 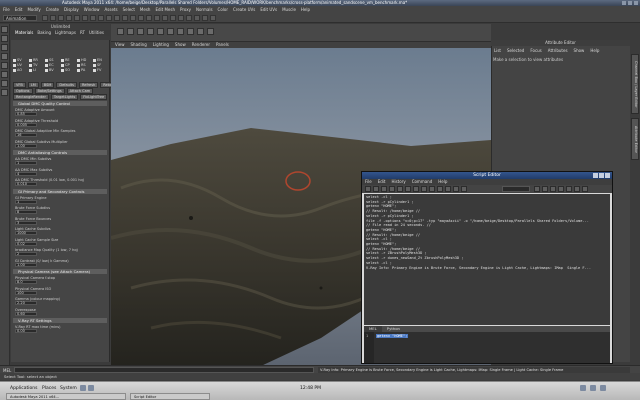 I want to click on script-input-text: getenv "HOME";, so click(x=392, y=336).